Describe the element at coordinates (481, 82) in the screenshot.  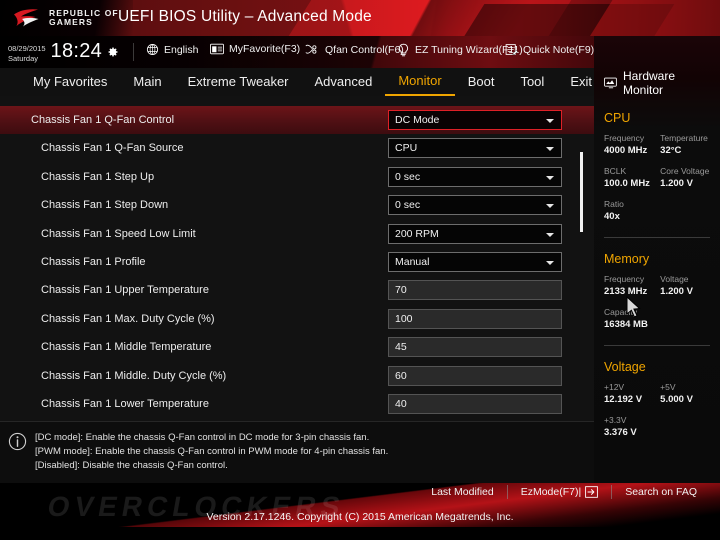
I see `nav-tab-boot: Boot` at that location.